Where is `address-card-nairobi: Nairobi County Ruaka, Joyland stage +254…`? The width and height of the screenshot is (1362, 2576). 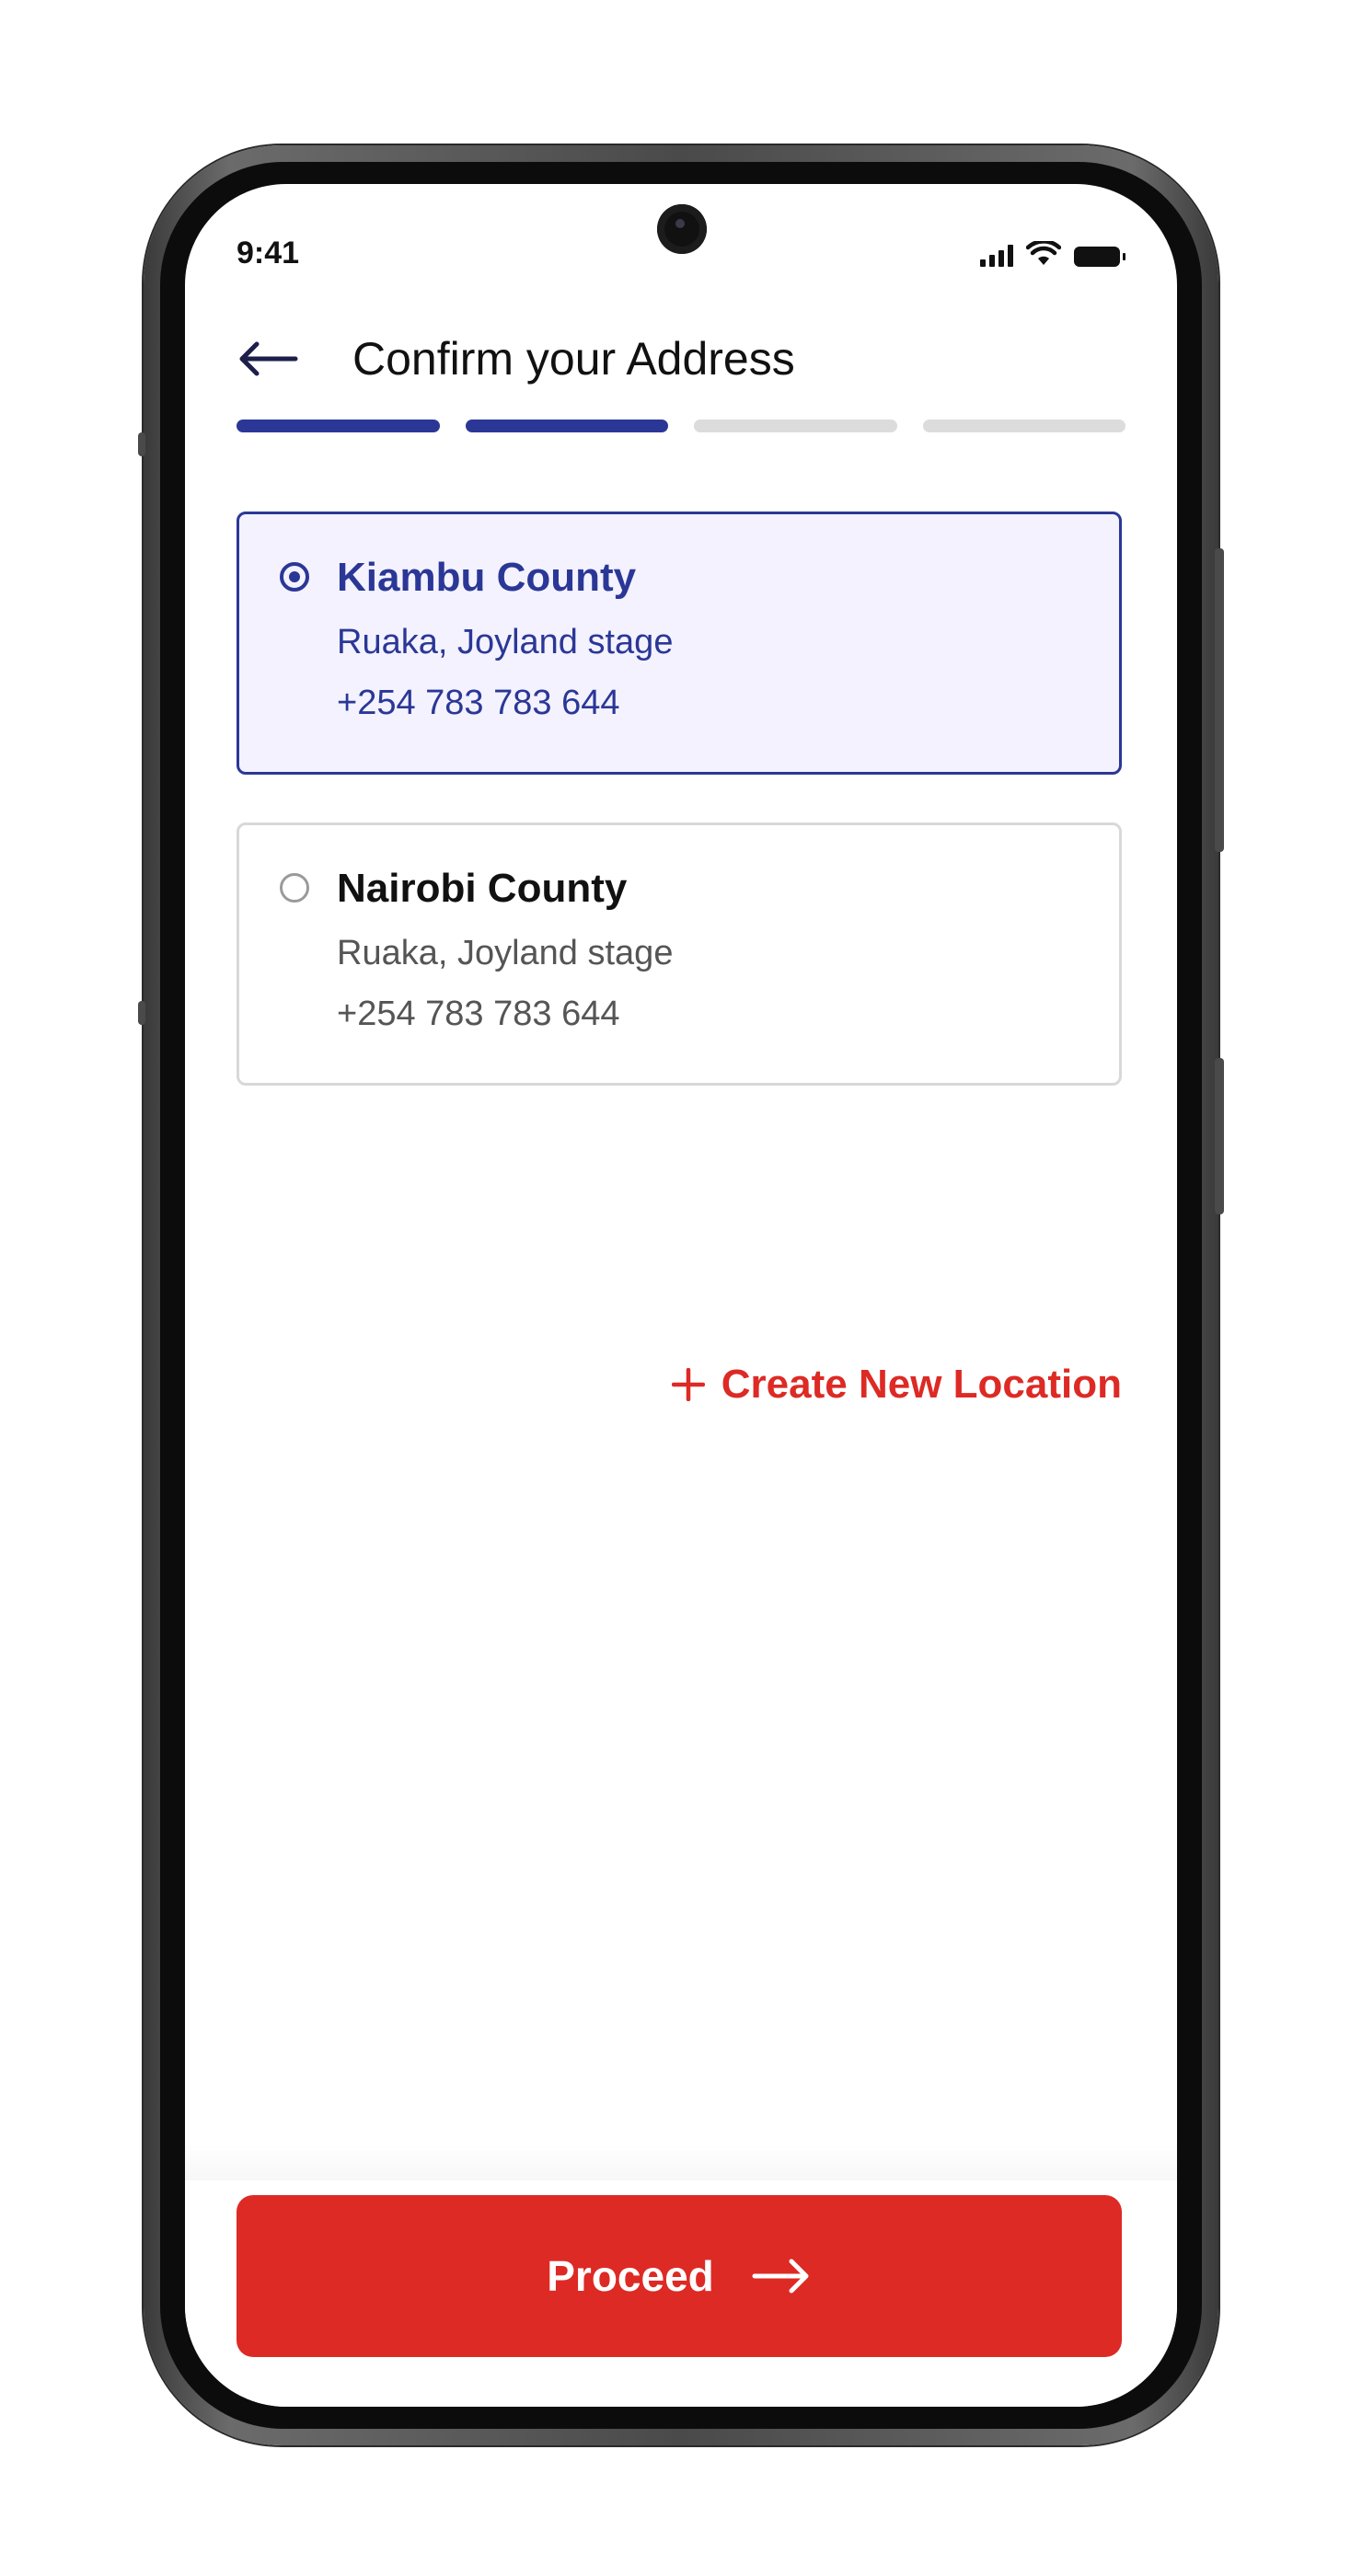 address-card-nairobi: Nairobi County Ruaka, Joyland stage +254… is located at coordinates (680, 954).